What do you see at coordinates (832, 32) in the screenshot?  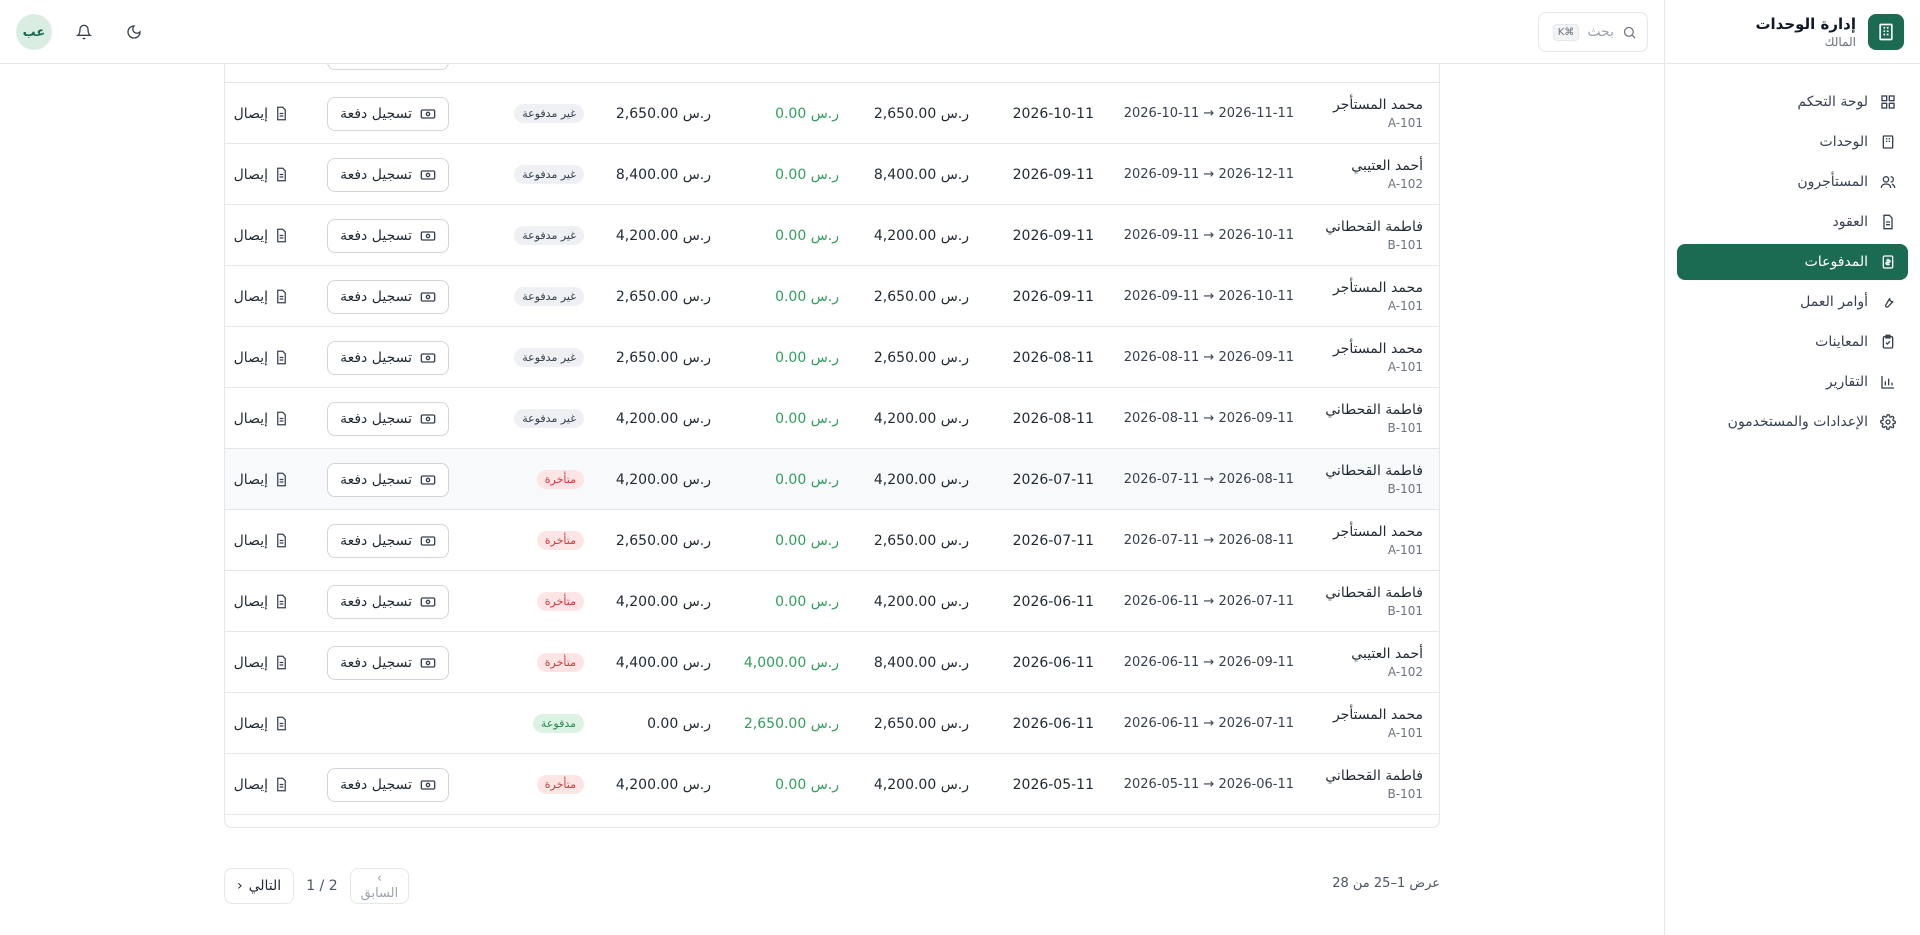 I see `topbar: بحث K⌘ عب` at bounding box center [832, 32].